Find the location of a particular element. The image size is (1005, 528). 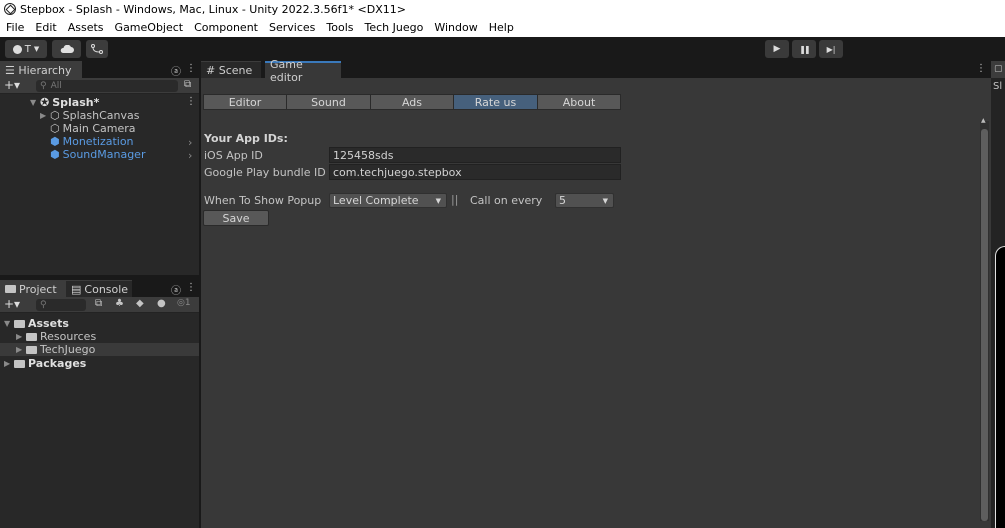

project-item-assets: ▼ Assets is located at coordinates (36, 323).